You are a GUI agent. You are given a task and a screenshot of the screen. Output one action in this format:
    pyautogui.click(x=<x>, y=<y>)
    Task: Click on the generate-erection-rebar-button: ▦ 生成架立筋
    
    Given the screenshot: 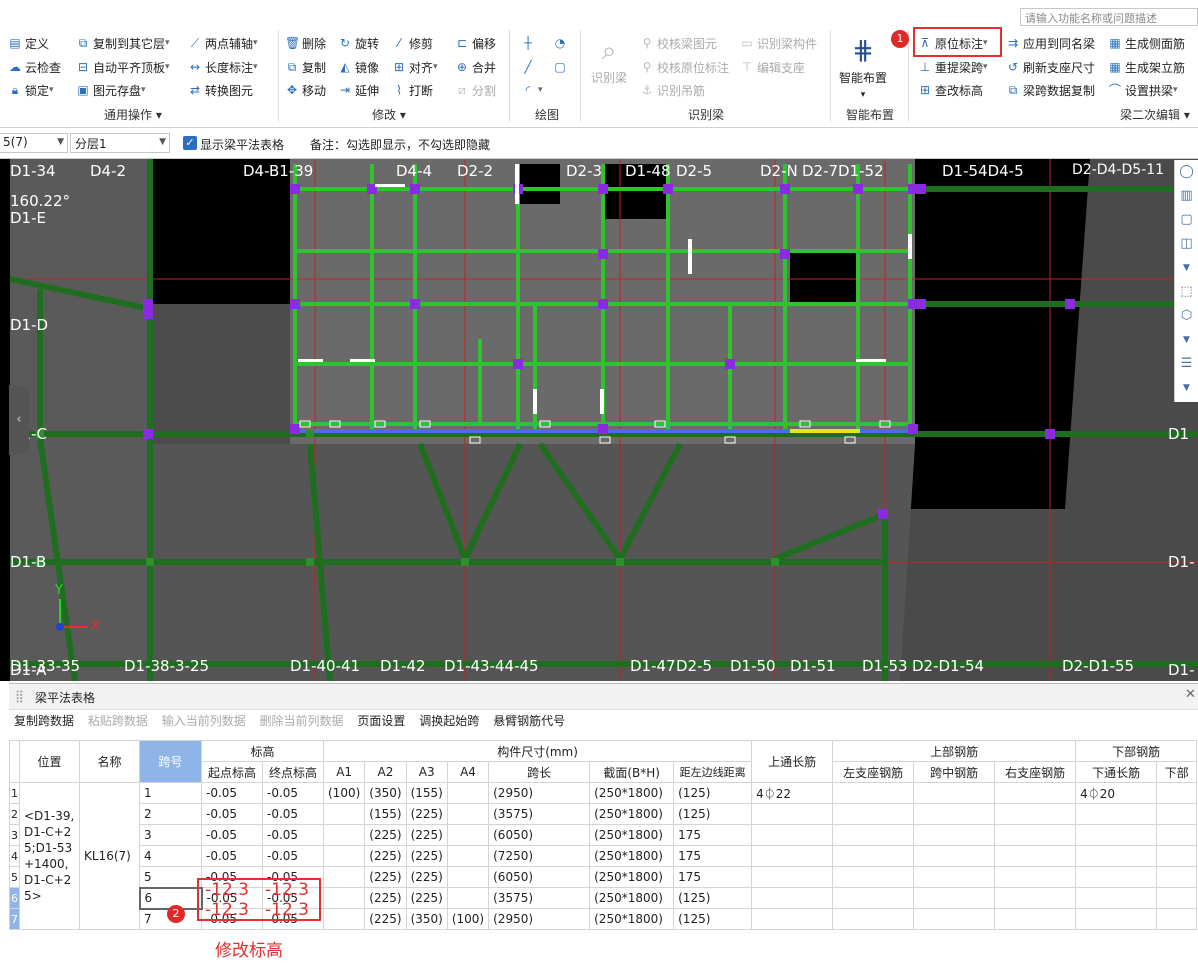 What is the action you would take?
    pyautogui.click(x=1146, y=67)
    